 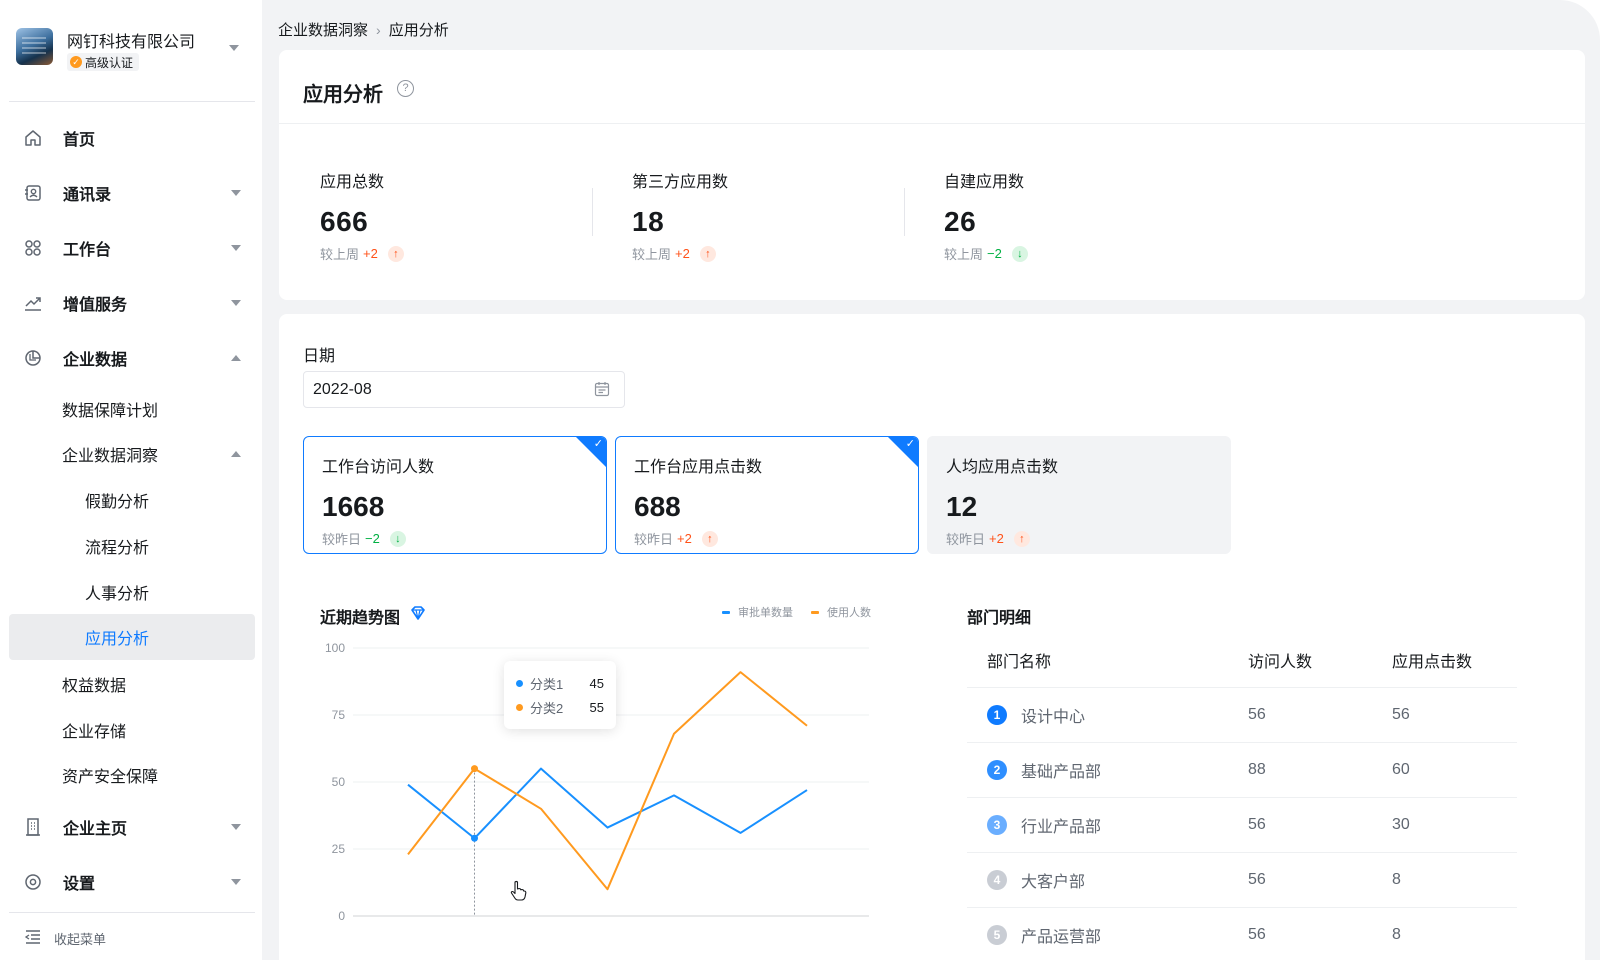 What do you see at coordinates (849, 613) in the screenshot?
I see `legend-label: 使用人数` at bounding box center [849, 613].